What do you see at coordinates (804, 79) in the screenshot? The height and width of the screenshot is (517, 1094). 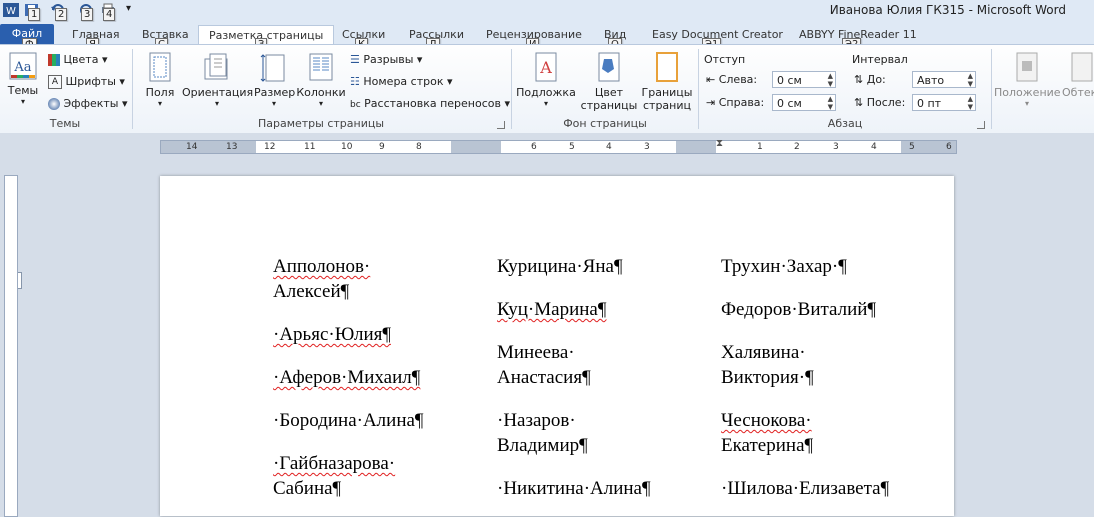 I see `indent-left-input: 0 см ▲ ▼` at bounding box center [804, 79].